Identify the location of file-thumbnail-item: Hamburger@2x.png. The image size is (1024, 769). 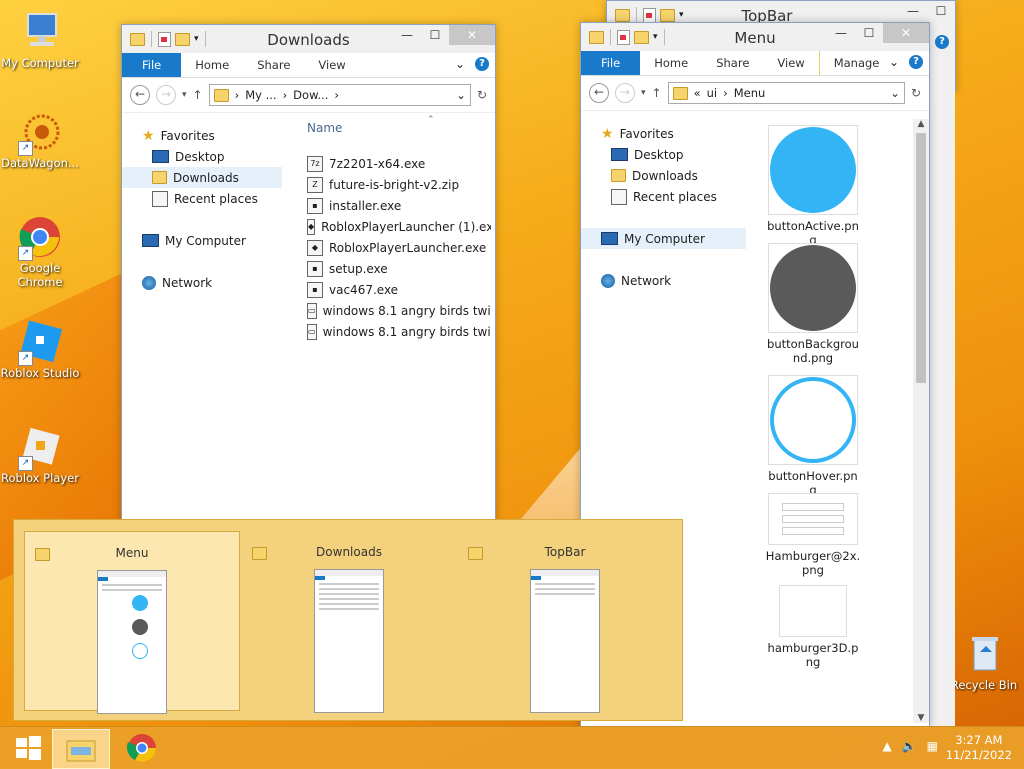
(813, 535).